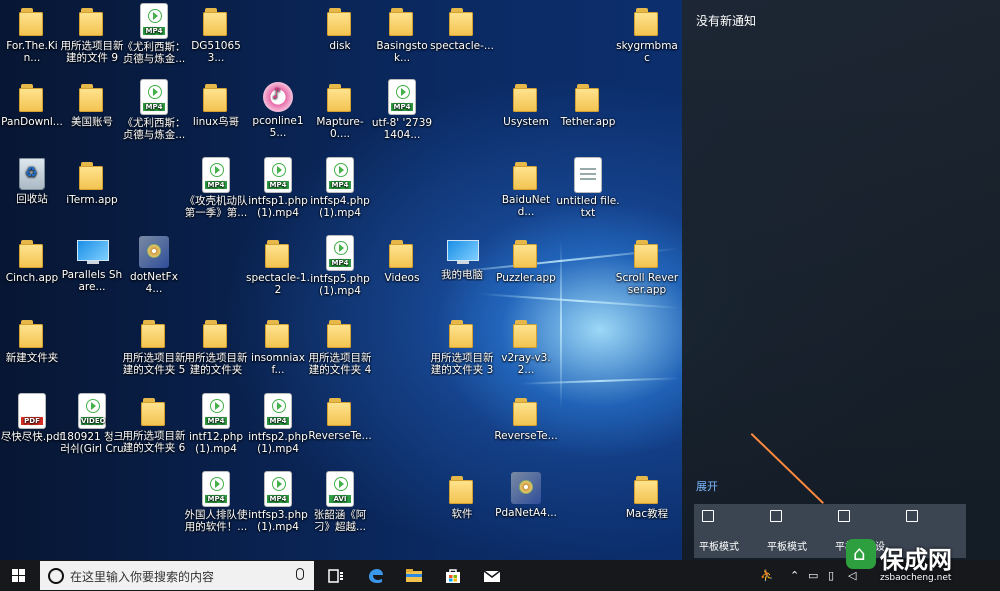 The width and height of the screenshot is (1000, 591). What do you see at coordinates (340, 346) in the screenshot?
I see `desktop-icon: 用所选项目新建的文件夹 4` at bounding box center [340, 346].